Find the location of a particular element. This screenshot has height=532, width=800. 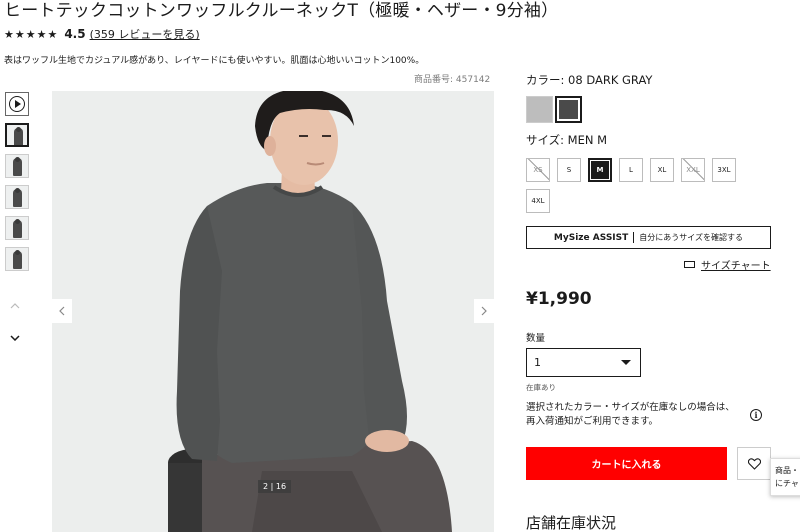

rating: ★★★★★ 4.5 (359 レビューを見る) is located at coordinates (102, 34).